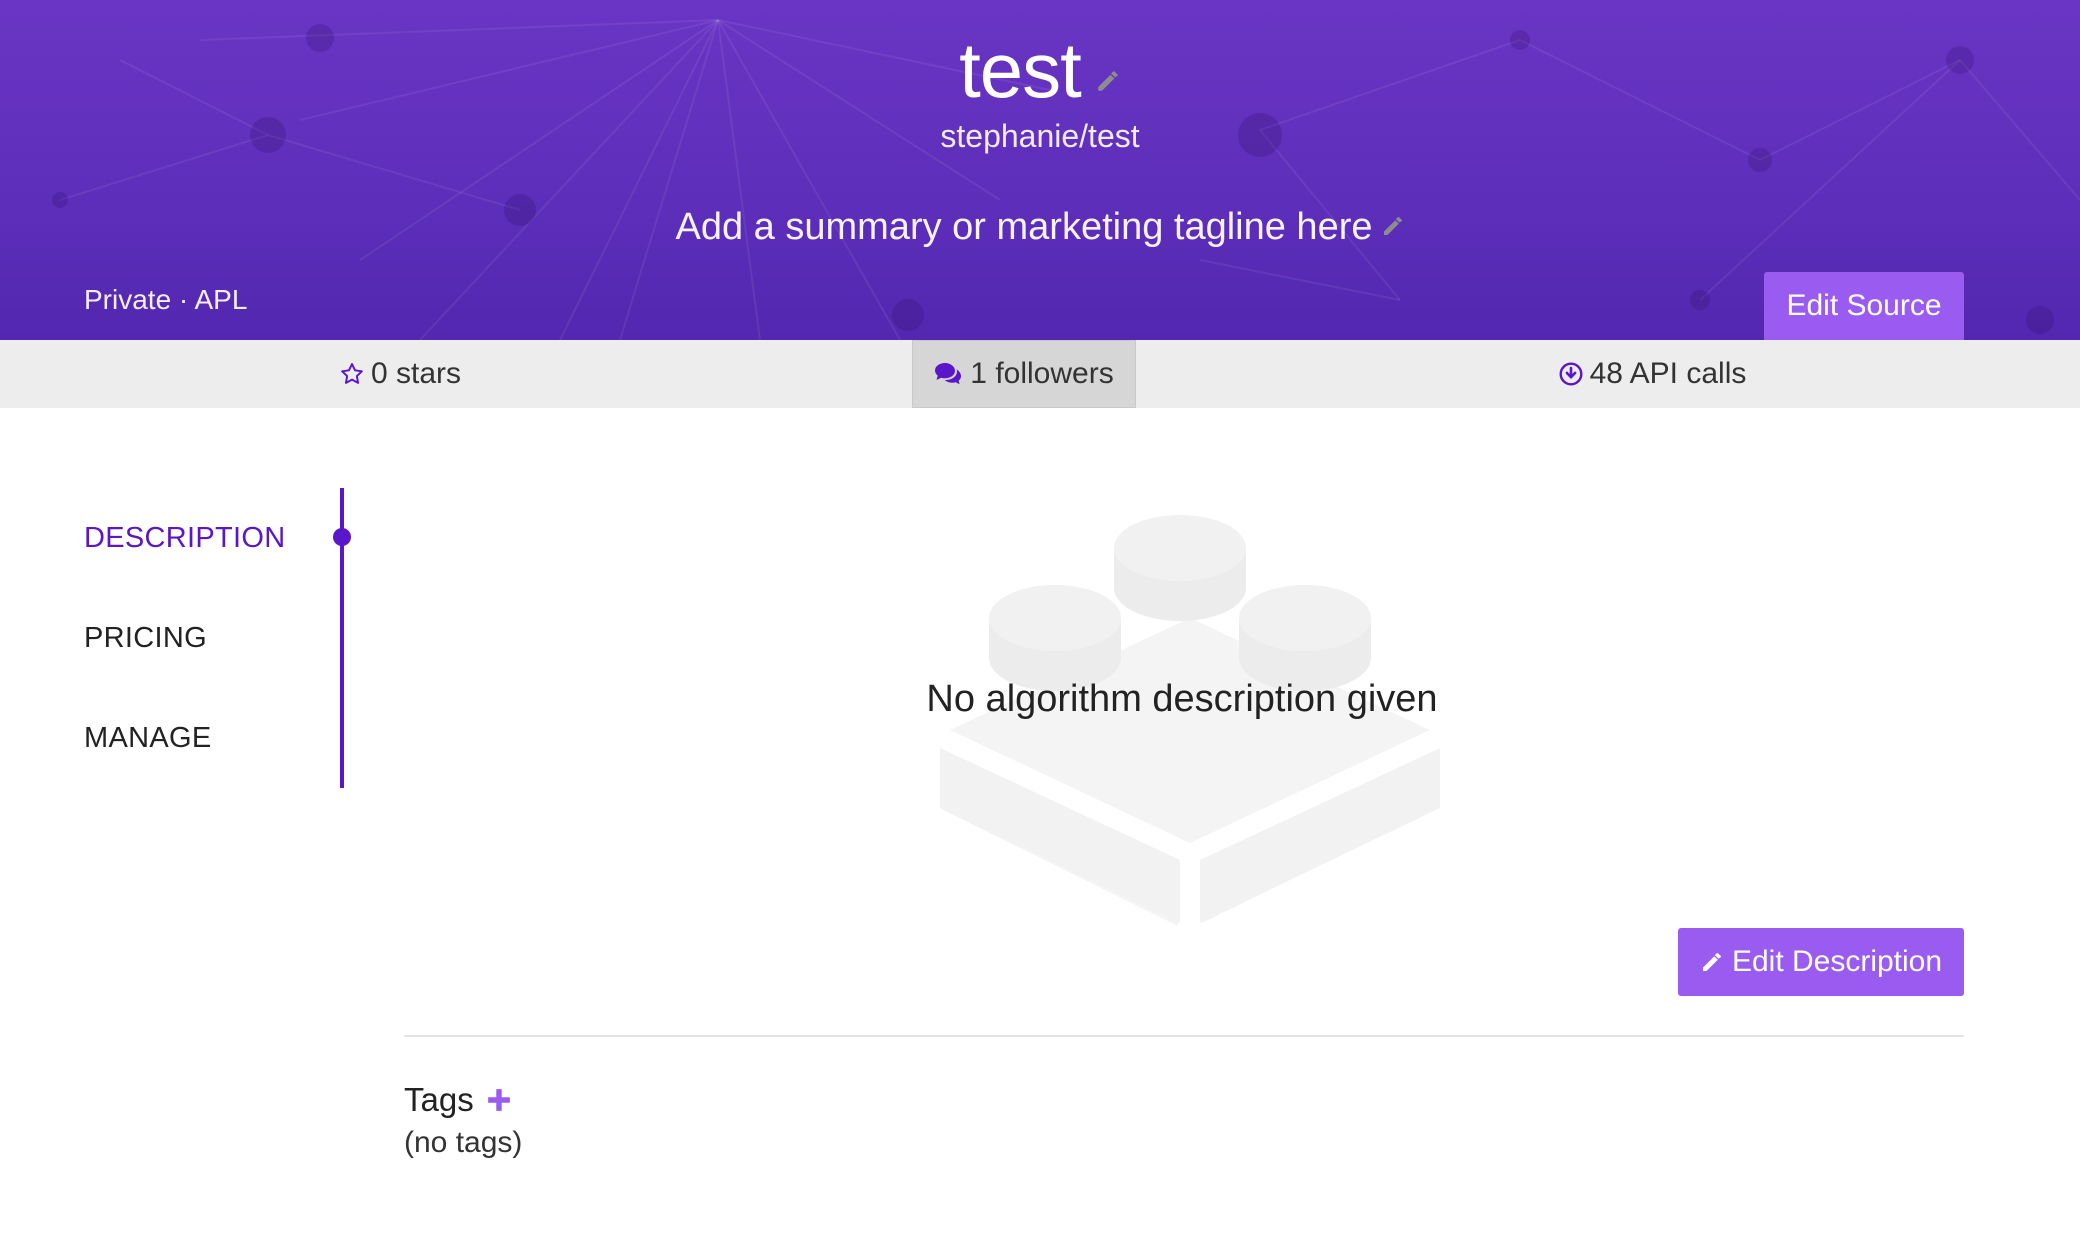 The height and width of the screenshot is (1250, 2080). I want to click on empty-description-message: No algorithm description given, so click(1182, 699).